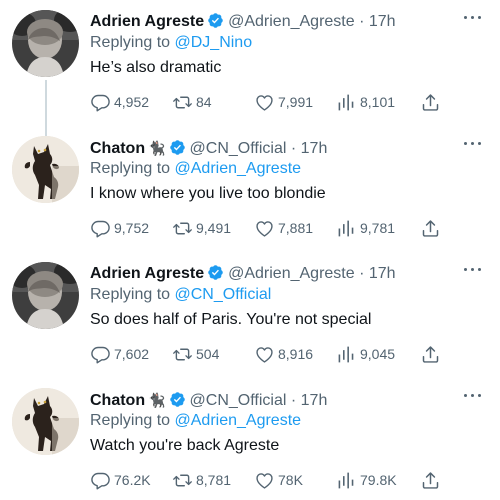 Image resolution: width=500 pixels, height=500 pixels. I want to click on tweet-text: He’s also dramatic, so click(156, 67).